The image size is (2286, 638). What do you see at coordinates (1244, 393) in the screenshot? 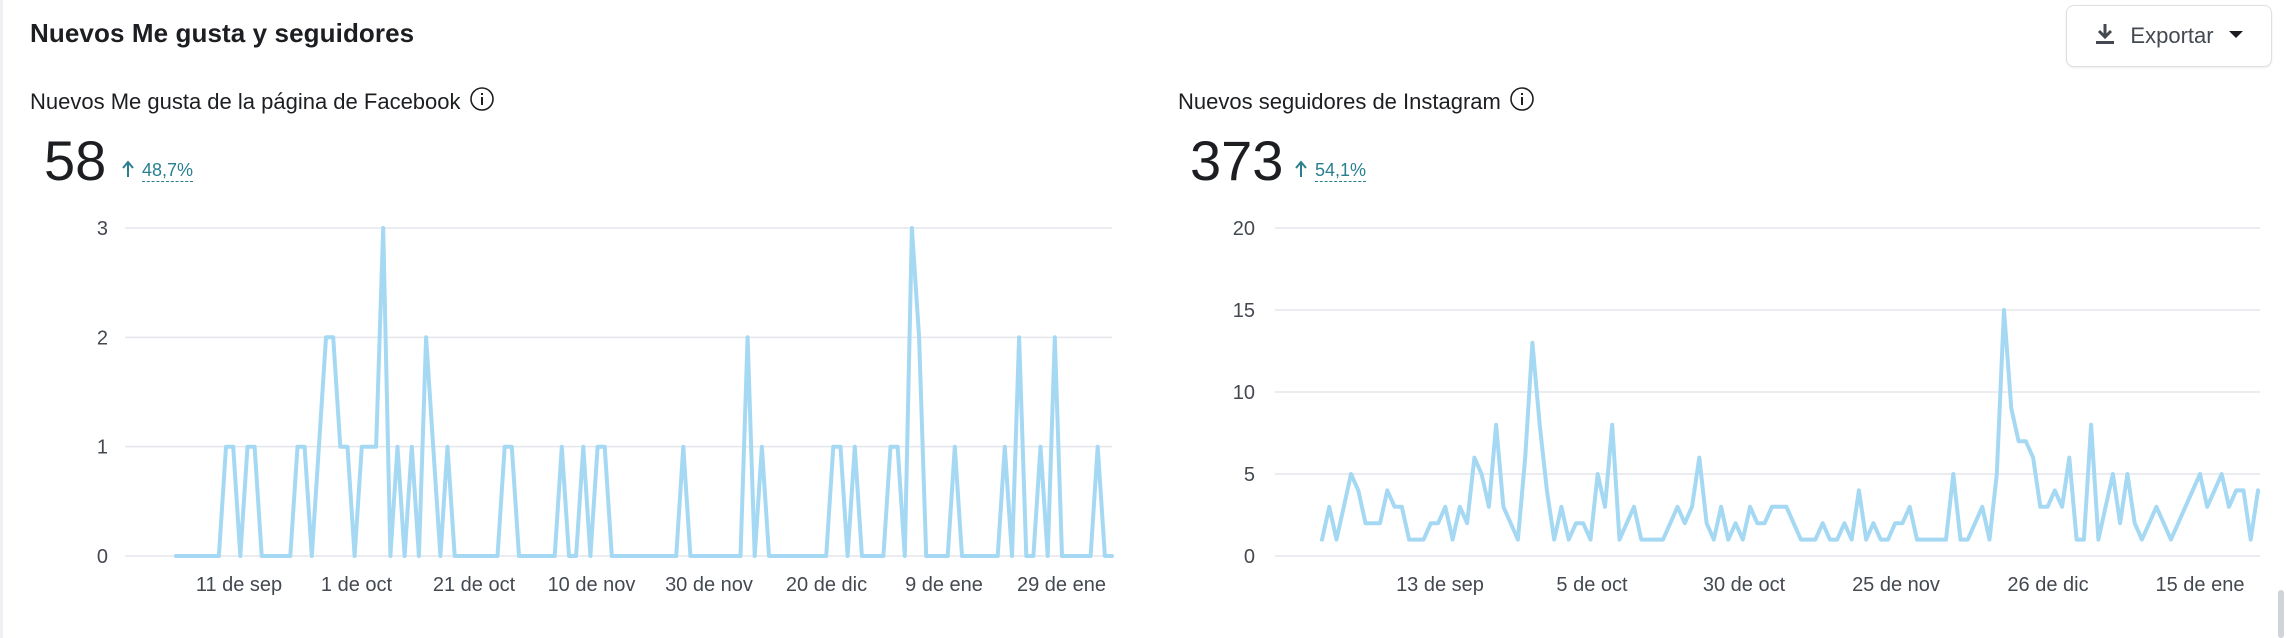
I see `y-tick-label: 10` at bounding box center [1244, 393].